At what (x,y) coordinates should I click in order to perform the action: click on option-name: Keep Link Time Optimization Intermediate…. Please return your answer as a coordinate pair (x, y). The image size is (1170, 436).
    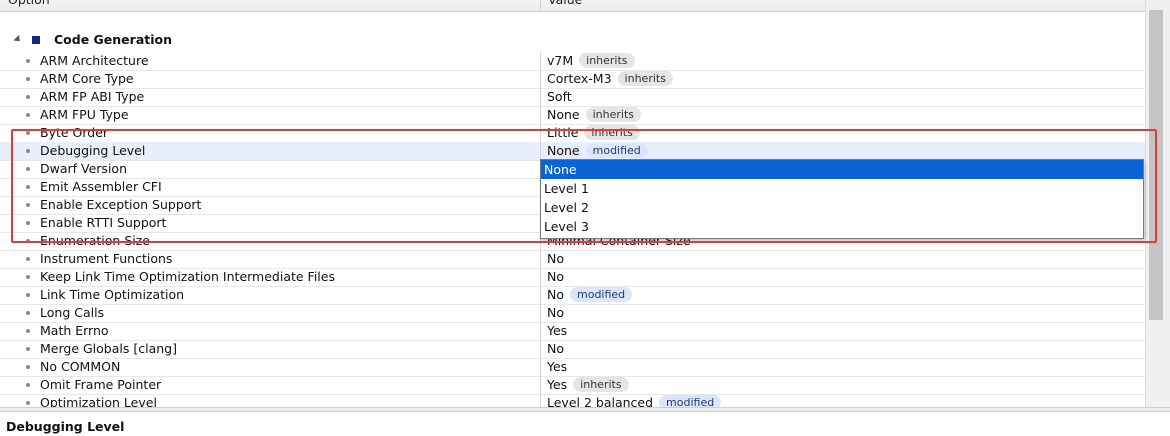
    Looking at the image, I should click on (187, 276).